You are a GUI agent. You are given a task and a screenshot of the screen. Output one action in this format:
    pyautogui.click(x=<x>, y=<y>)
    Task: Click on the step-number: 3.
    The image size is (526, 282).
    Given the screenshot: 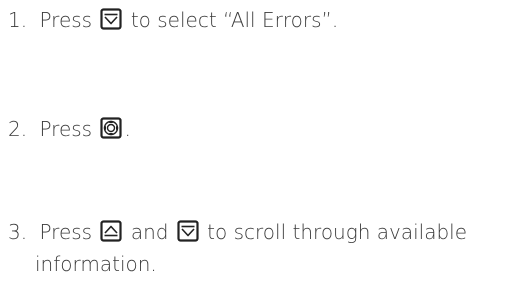 What is the action you would take?
    pyautogui.click(x=18, y=232)
    